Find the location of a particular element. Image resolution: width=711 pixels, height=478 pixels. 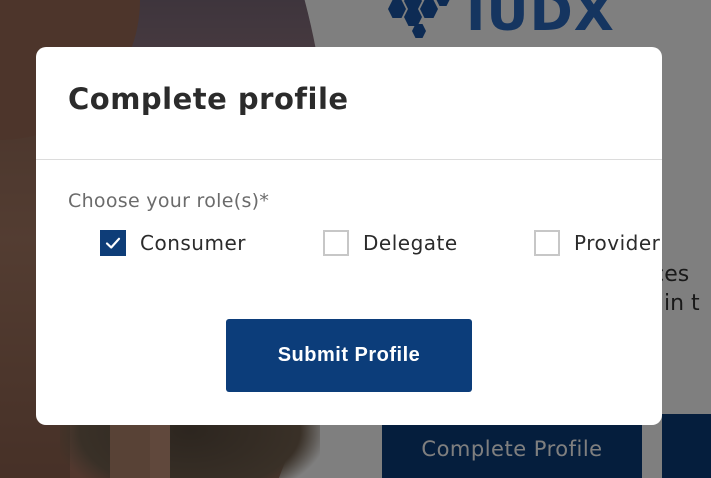

consumer-label: Consumer is located at coordinates (193, 243).